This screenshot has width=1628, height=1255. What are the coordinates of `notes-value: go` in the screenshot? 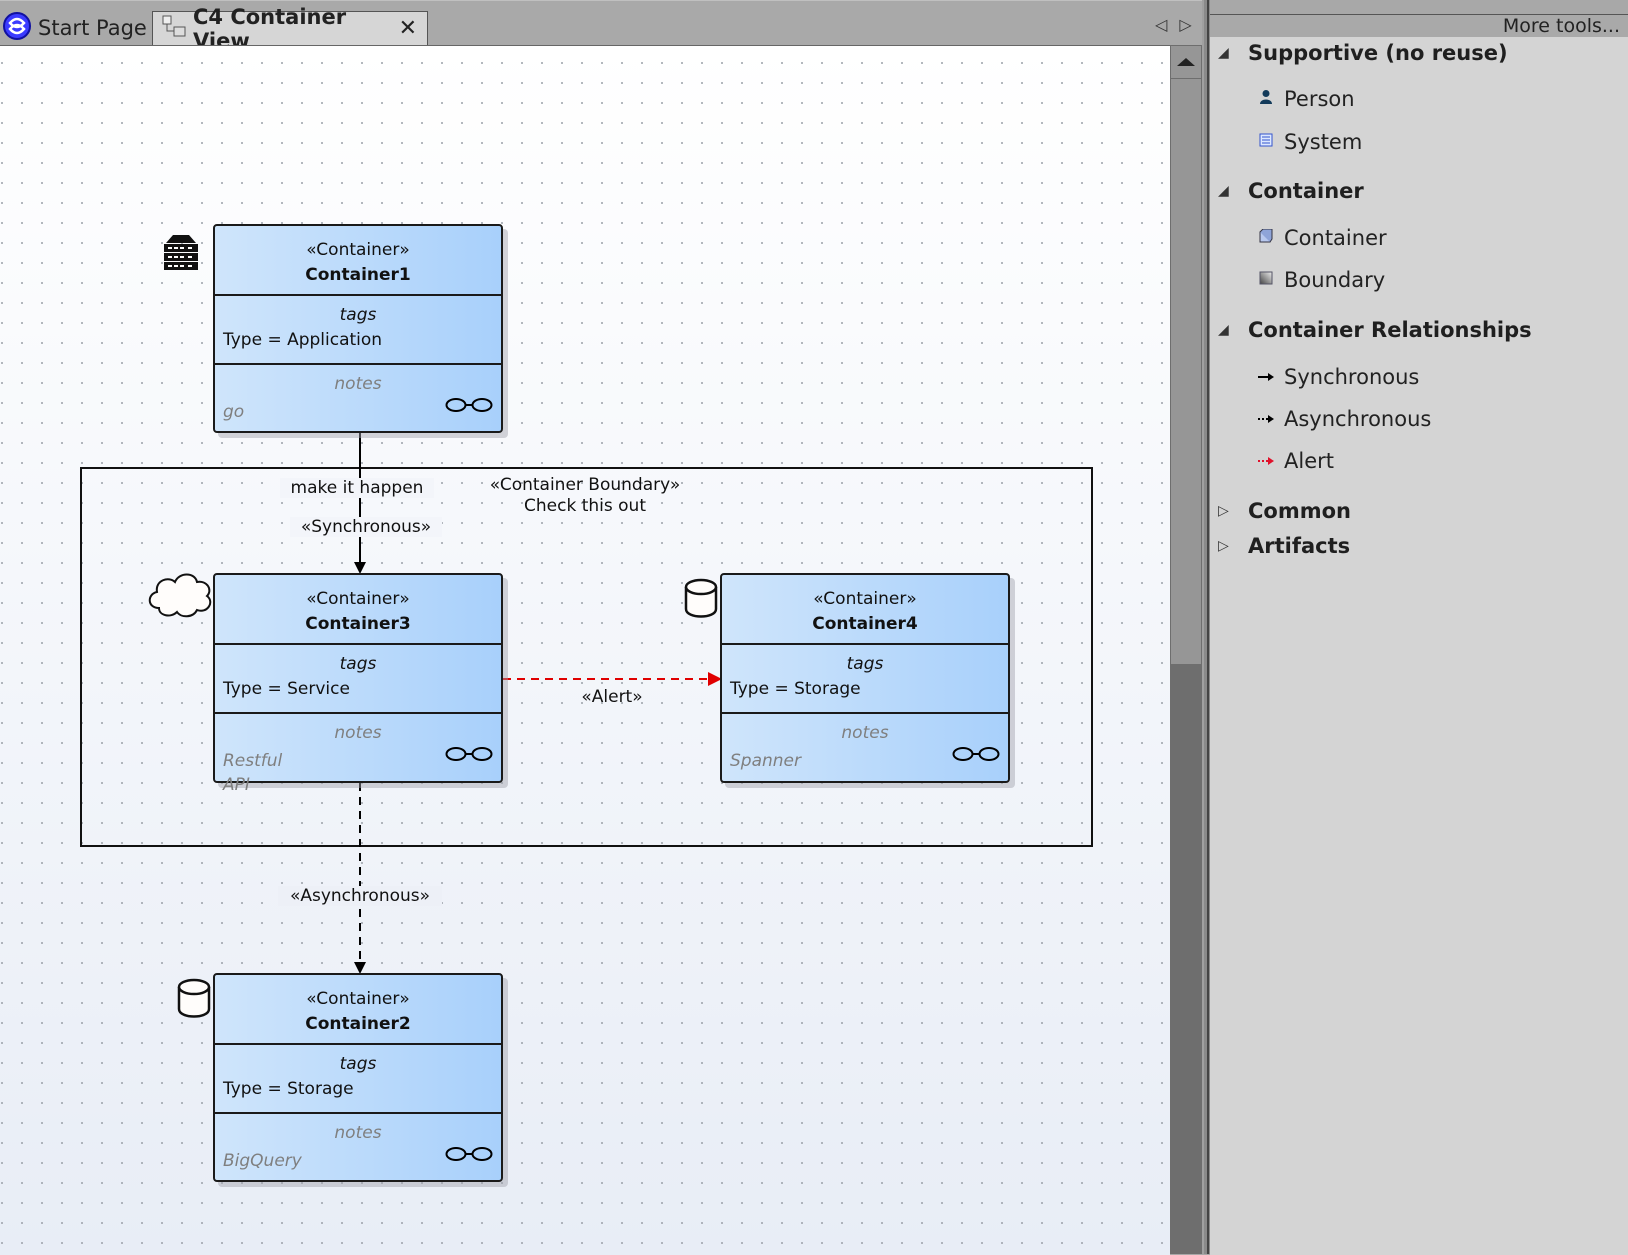 It's located at (234, 412).